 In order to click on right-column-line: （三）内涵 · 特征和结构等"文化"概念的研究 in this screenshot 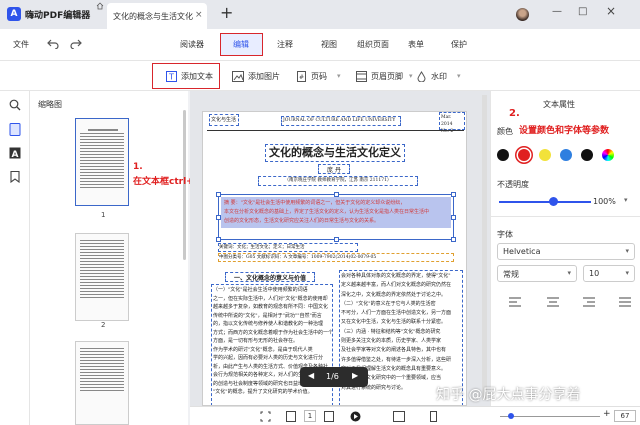, I will do `click(391, 331)`.